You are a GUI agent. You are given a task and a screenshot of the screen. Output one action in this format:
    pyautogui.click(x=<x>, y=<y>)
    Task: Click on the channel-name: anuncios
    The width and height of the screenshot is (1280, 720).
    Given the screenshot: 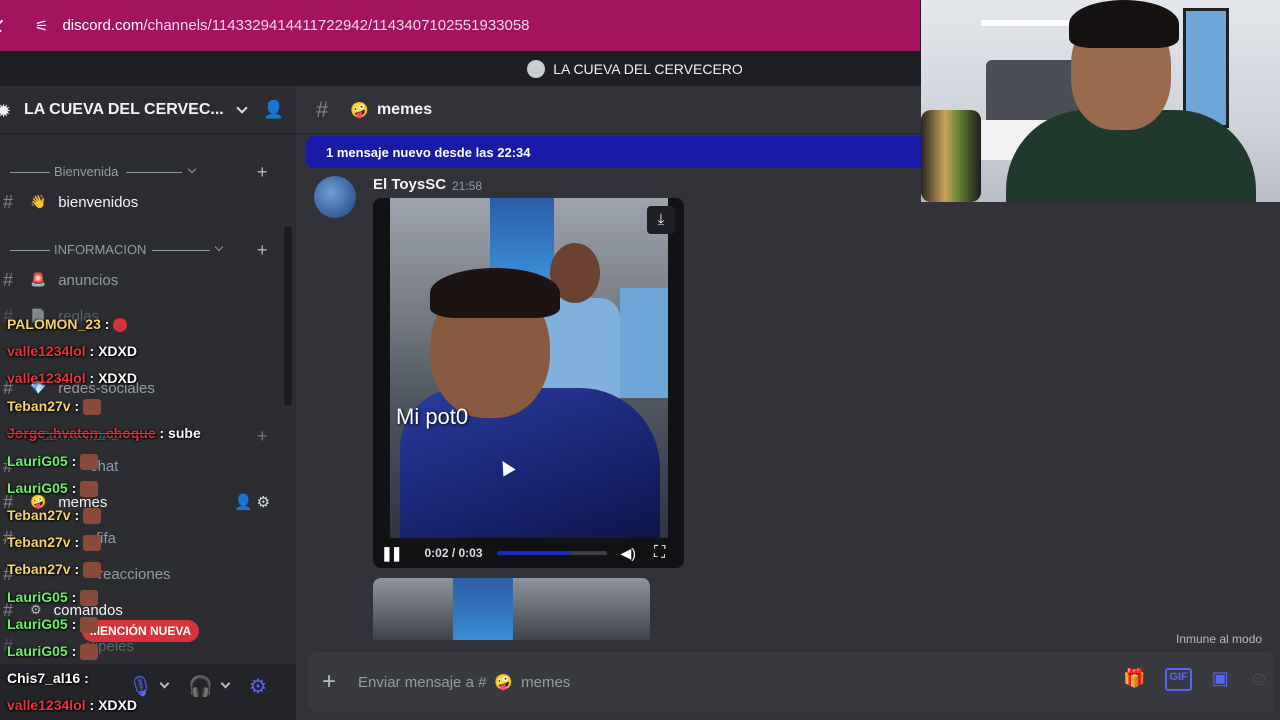 What is the action you would take?
    pyautogui.click(x=88, y=280)
    